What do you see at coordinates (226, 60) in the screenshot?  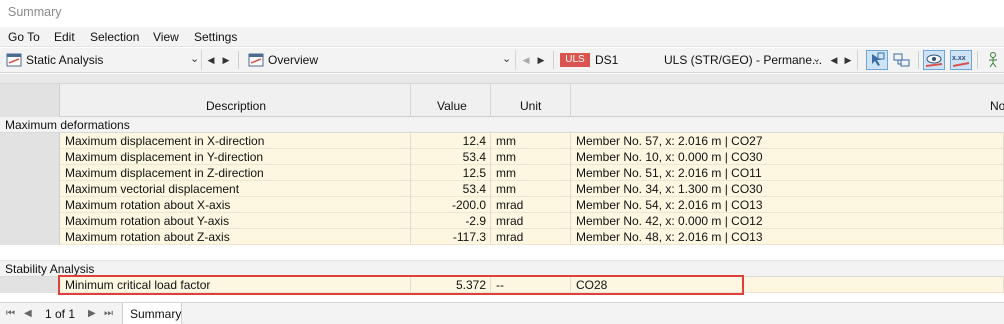 I see `next-analysis-button: ▶` at bounding box center [226, 60].